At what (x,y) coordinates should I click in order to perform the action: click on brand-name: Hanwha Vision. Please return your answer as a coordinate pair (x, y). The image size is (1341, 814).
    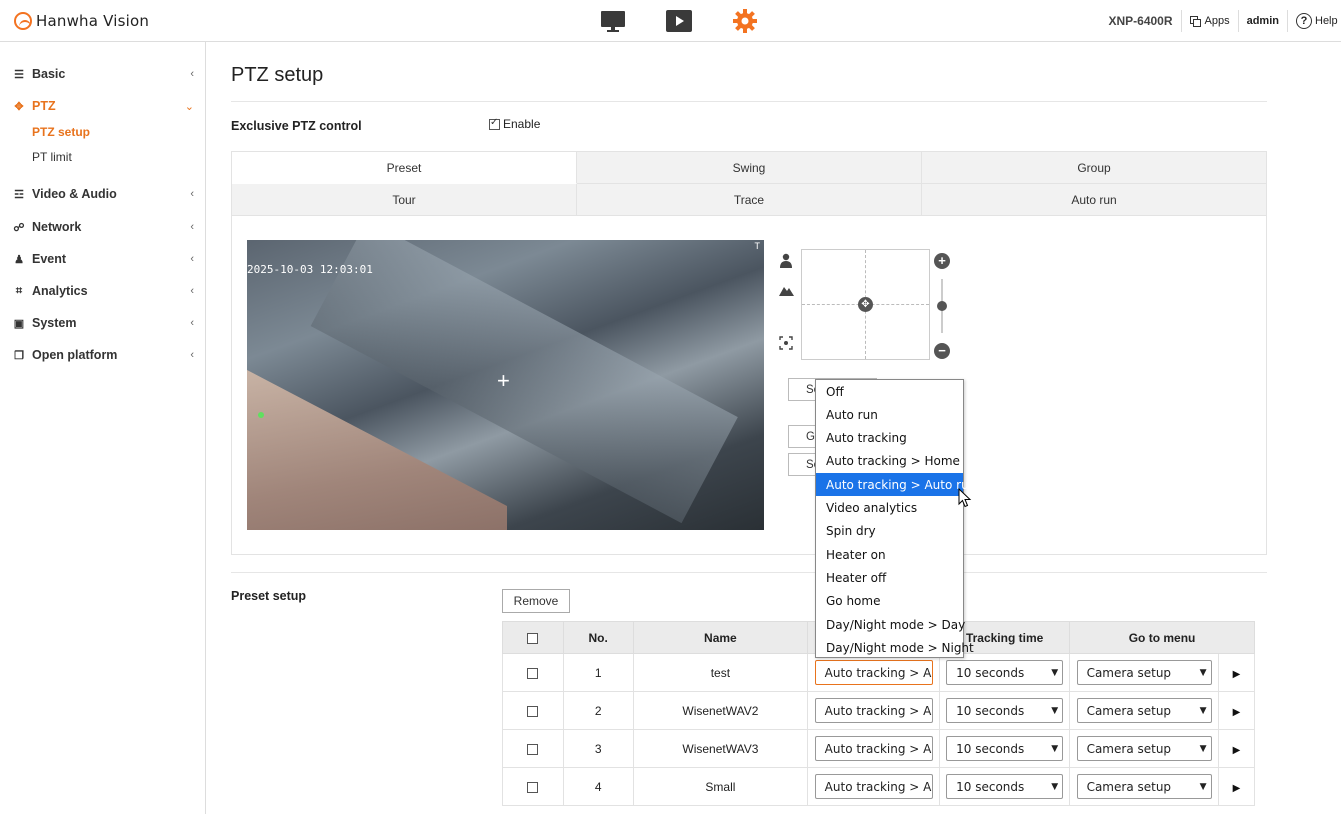
    Looking at the image, I should click on (93, 21).